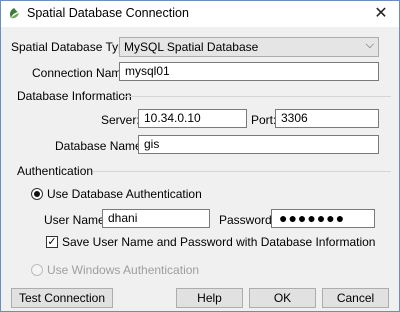  What do you see at coordinates (381, 14) in the screenshot?
I see `close-icon: ✕` at bounding box center [381, 14].